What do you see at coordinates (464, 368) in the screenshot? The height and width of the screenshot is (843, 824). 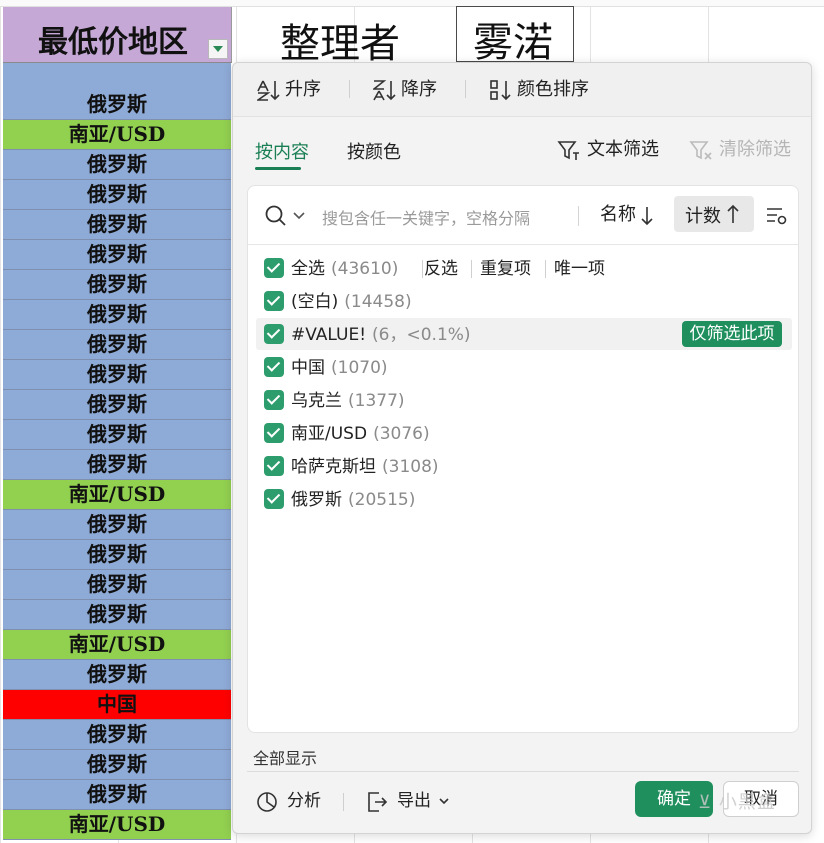 I see `filter-value-item: 中国 (1070)` at bounding box center [464, 368].